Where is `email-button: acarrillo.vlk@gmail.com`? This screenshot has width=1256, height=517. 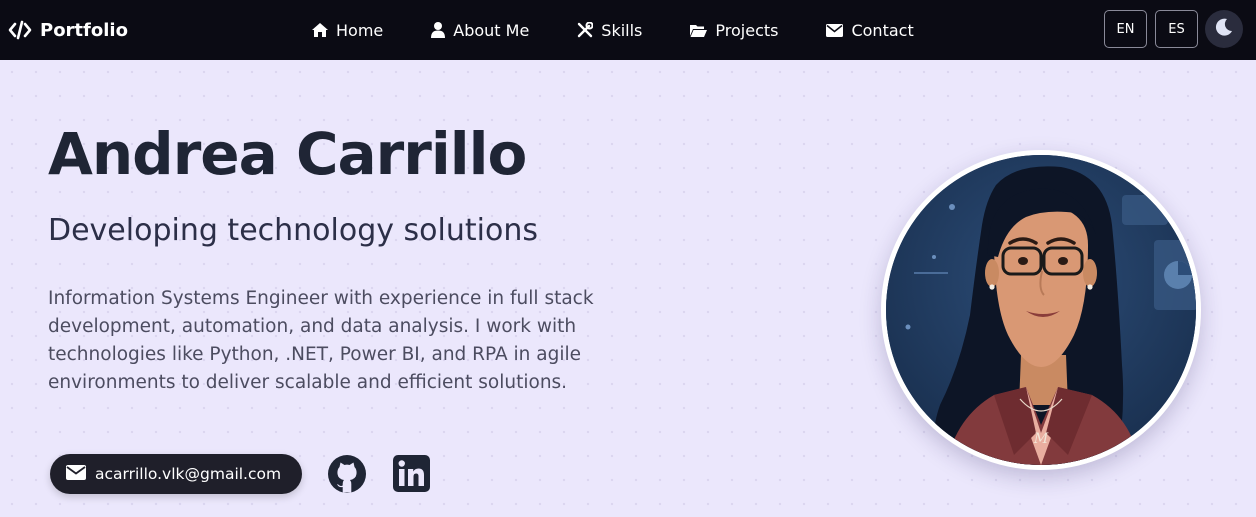
email-button: acarrillo.vlk@gmail.com is located at coordinates (176, 474).